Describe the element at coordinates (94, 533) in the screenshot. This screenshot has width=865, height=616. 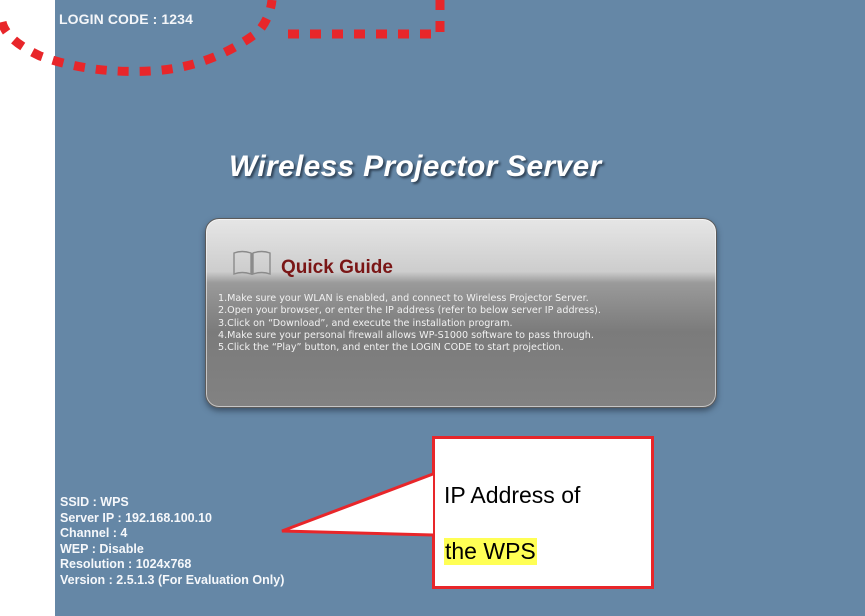
I see `channel-label: Channel : 4` at that location.